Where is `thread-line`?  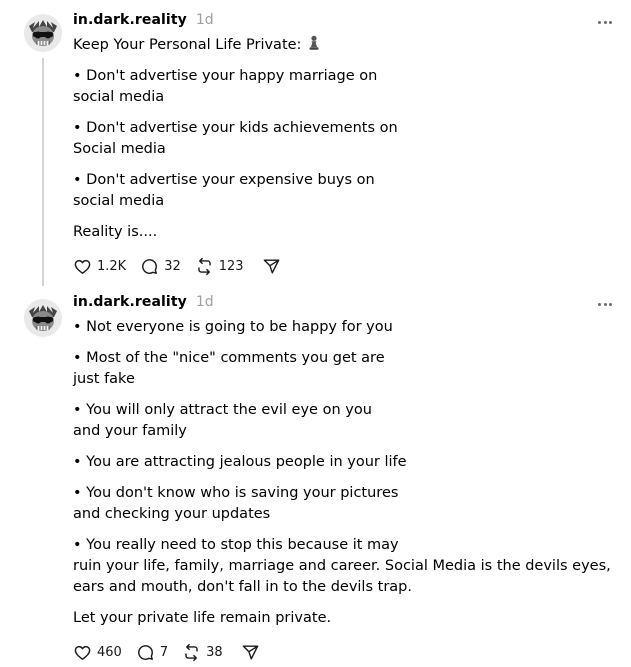
thread-line is located at coordinates (43, 172).